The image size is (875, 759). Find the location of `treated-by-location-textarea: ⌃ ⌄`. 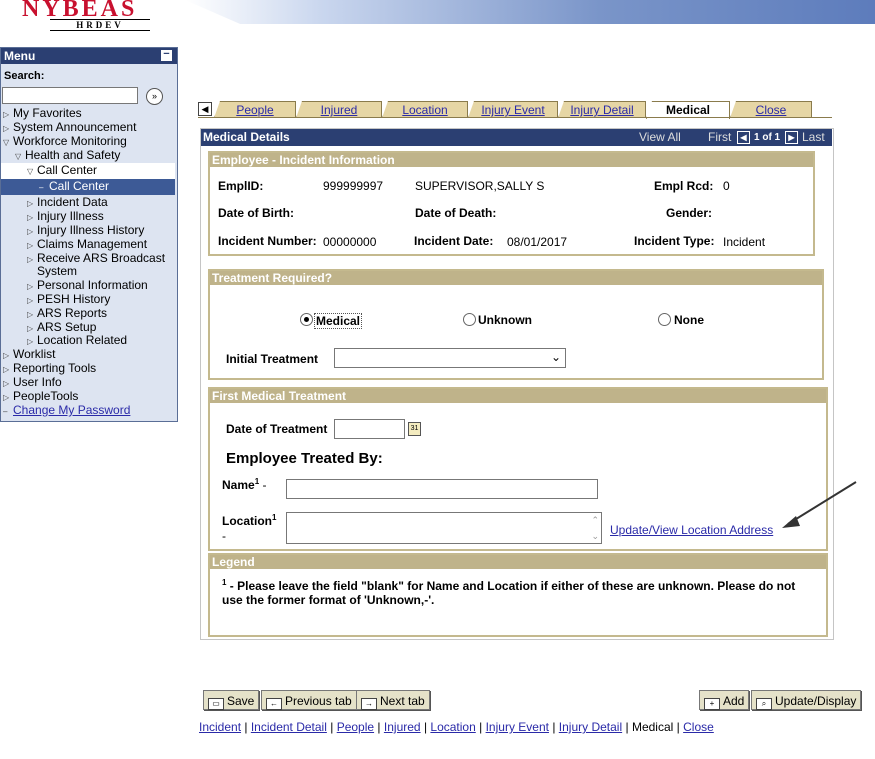

treated-by-location-textarea: ⌃ ⌄ is located at coordinates (444, 528).